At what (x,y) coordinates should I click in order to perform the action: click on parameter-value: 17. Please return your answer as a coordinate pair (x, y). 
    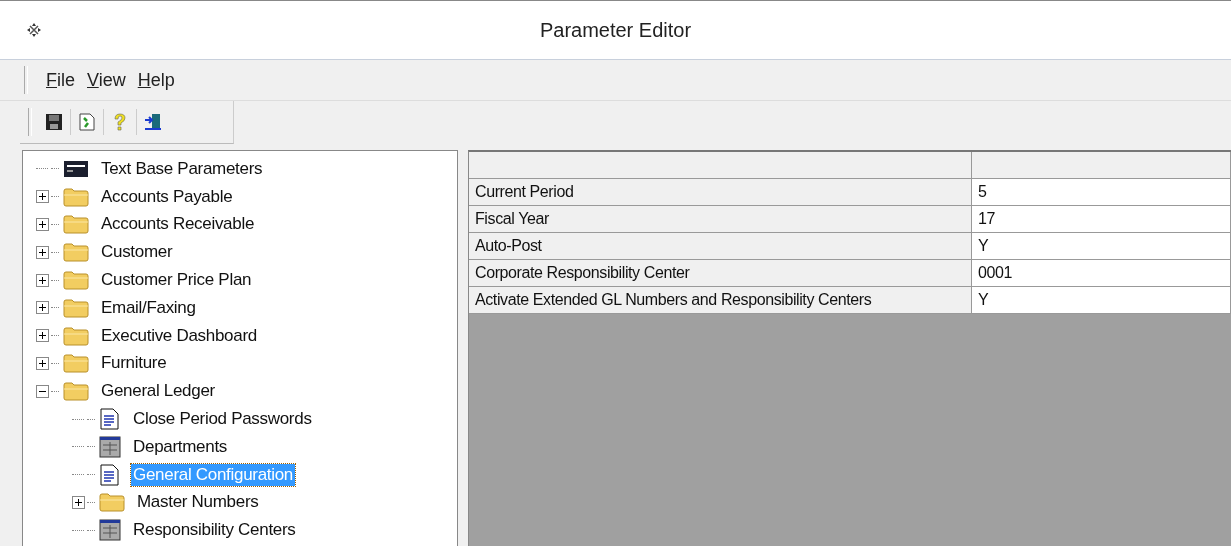
    Looking at the image, I should click on (1101, 219).